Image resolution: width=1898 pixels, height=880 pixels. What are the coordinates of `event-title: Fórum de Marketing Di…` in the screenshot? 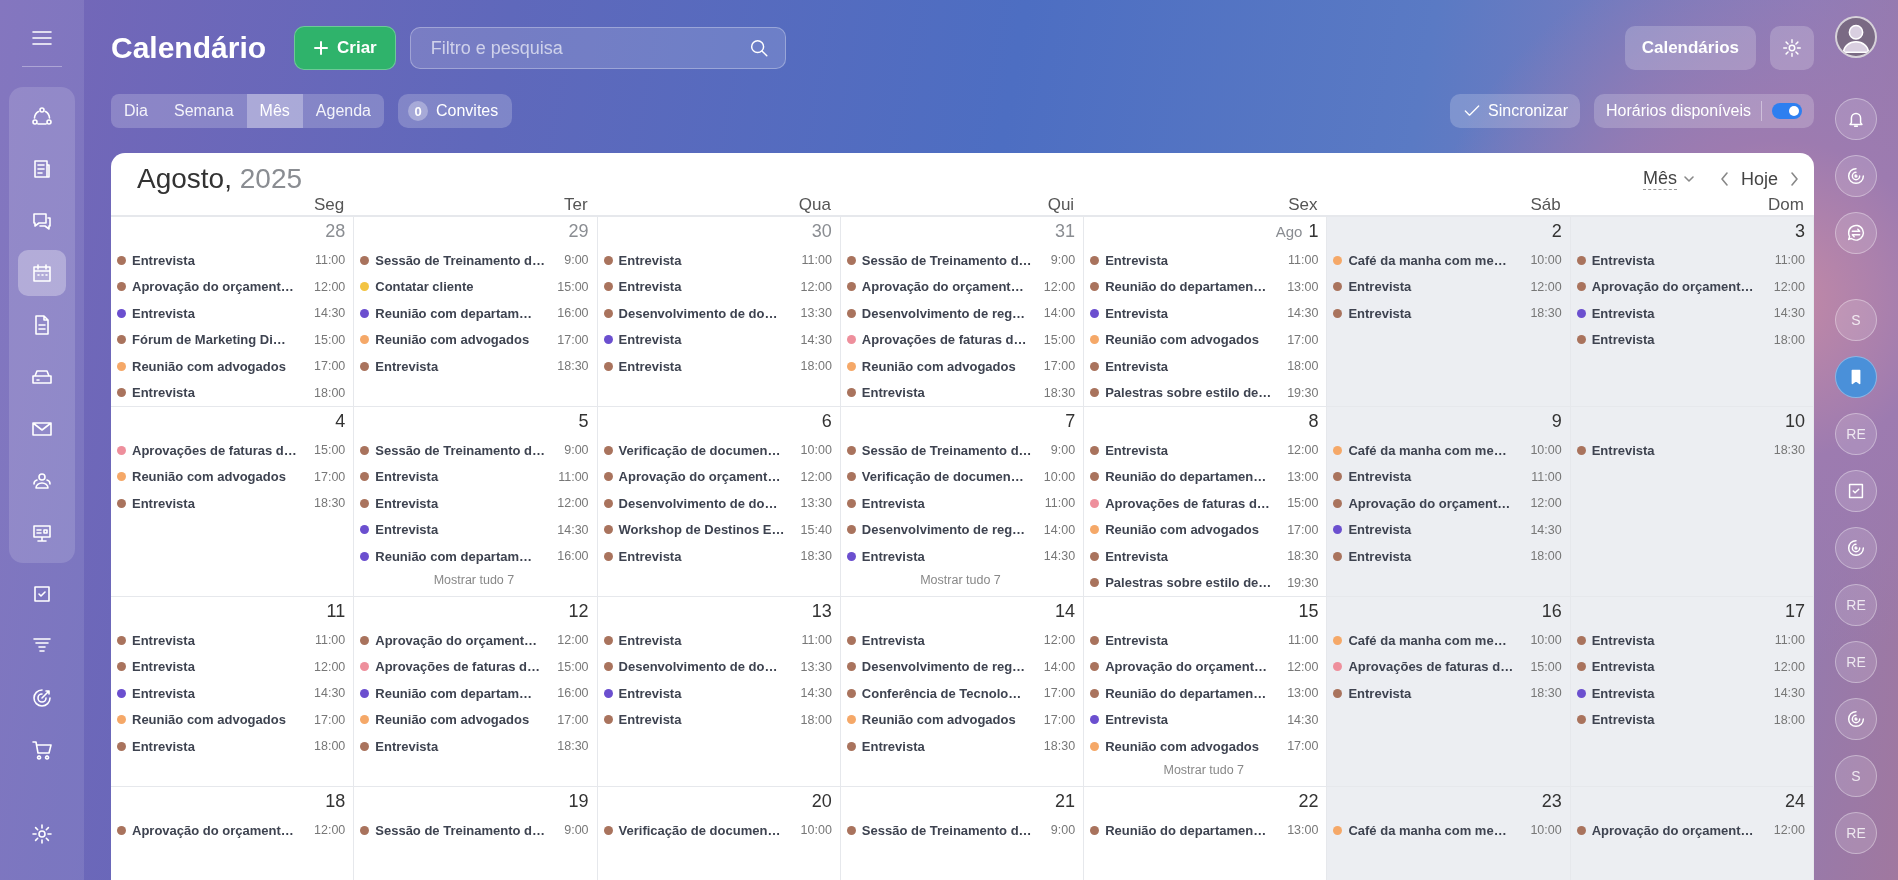 It's located at (220, 340).